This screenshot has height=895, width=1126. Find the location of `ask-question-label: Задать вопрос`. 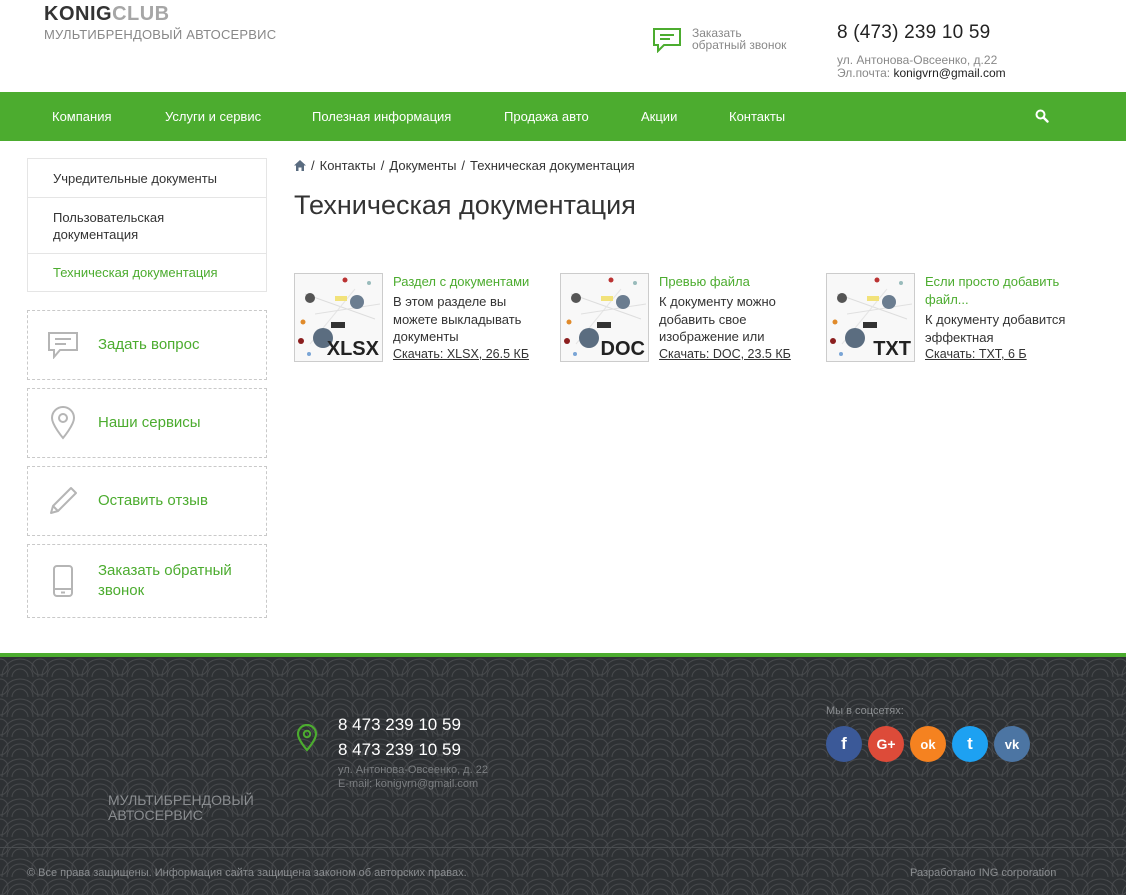

ask-question-label: Задать вопрос is located at coordinates (149, 344).